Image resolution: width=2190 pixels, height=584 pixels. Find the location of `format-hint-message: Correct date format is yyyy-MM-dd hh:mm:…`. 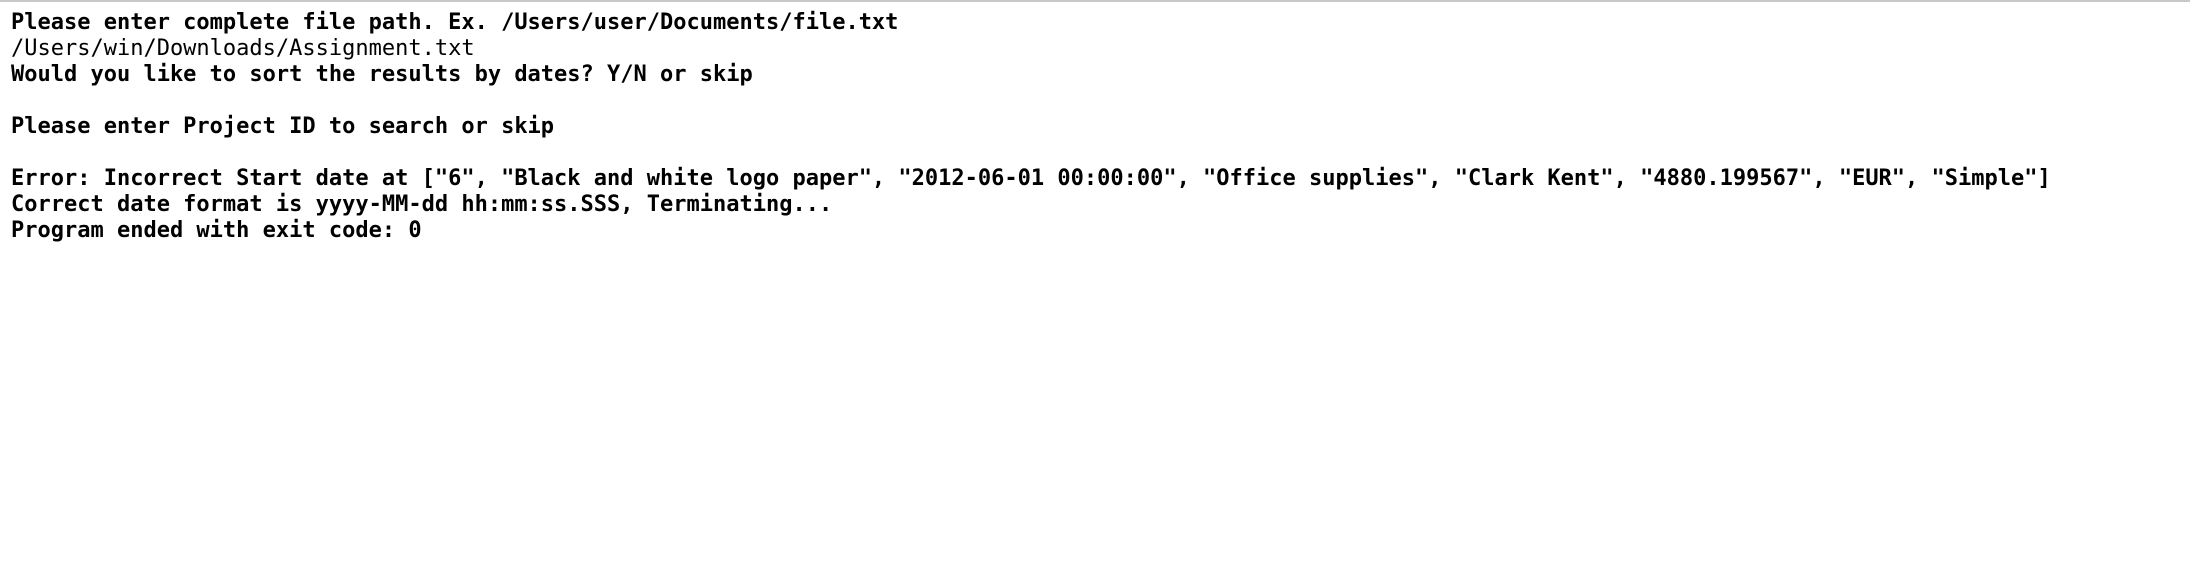

format-hint-message: Correct date format is yyyy-MM-dd hh:mm:… is located at coordinates (422, 204).